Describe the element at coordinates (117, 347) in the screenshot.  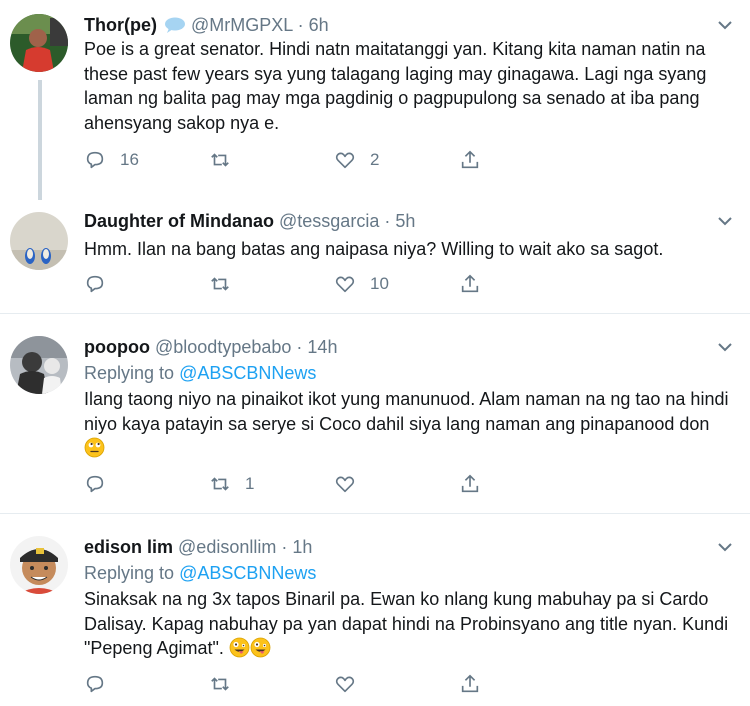
I see `display-name: poopoo` at that location.